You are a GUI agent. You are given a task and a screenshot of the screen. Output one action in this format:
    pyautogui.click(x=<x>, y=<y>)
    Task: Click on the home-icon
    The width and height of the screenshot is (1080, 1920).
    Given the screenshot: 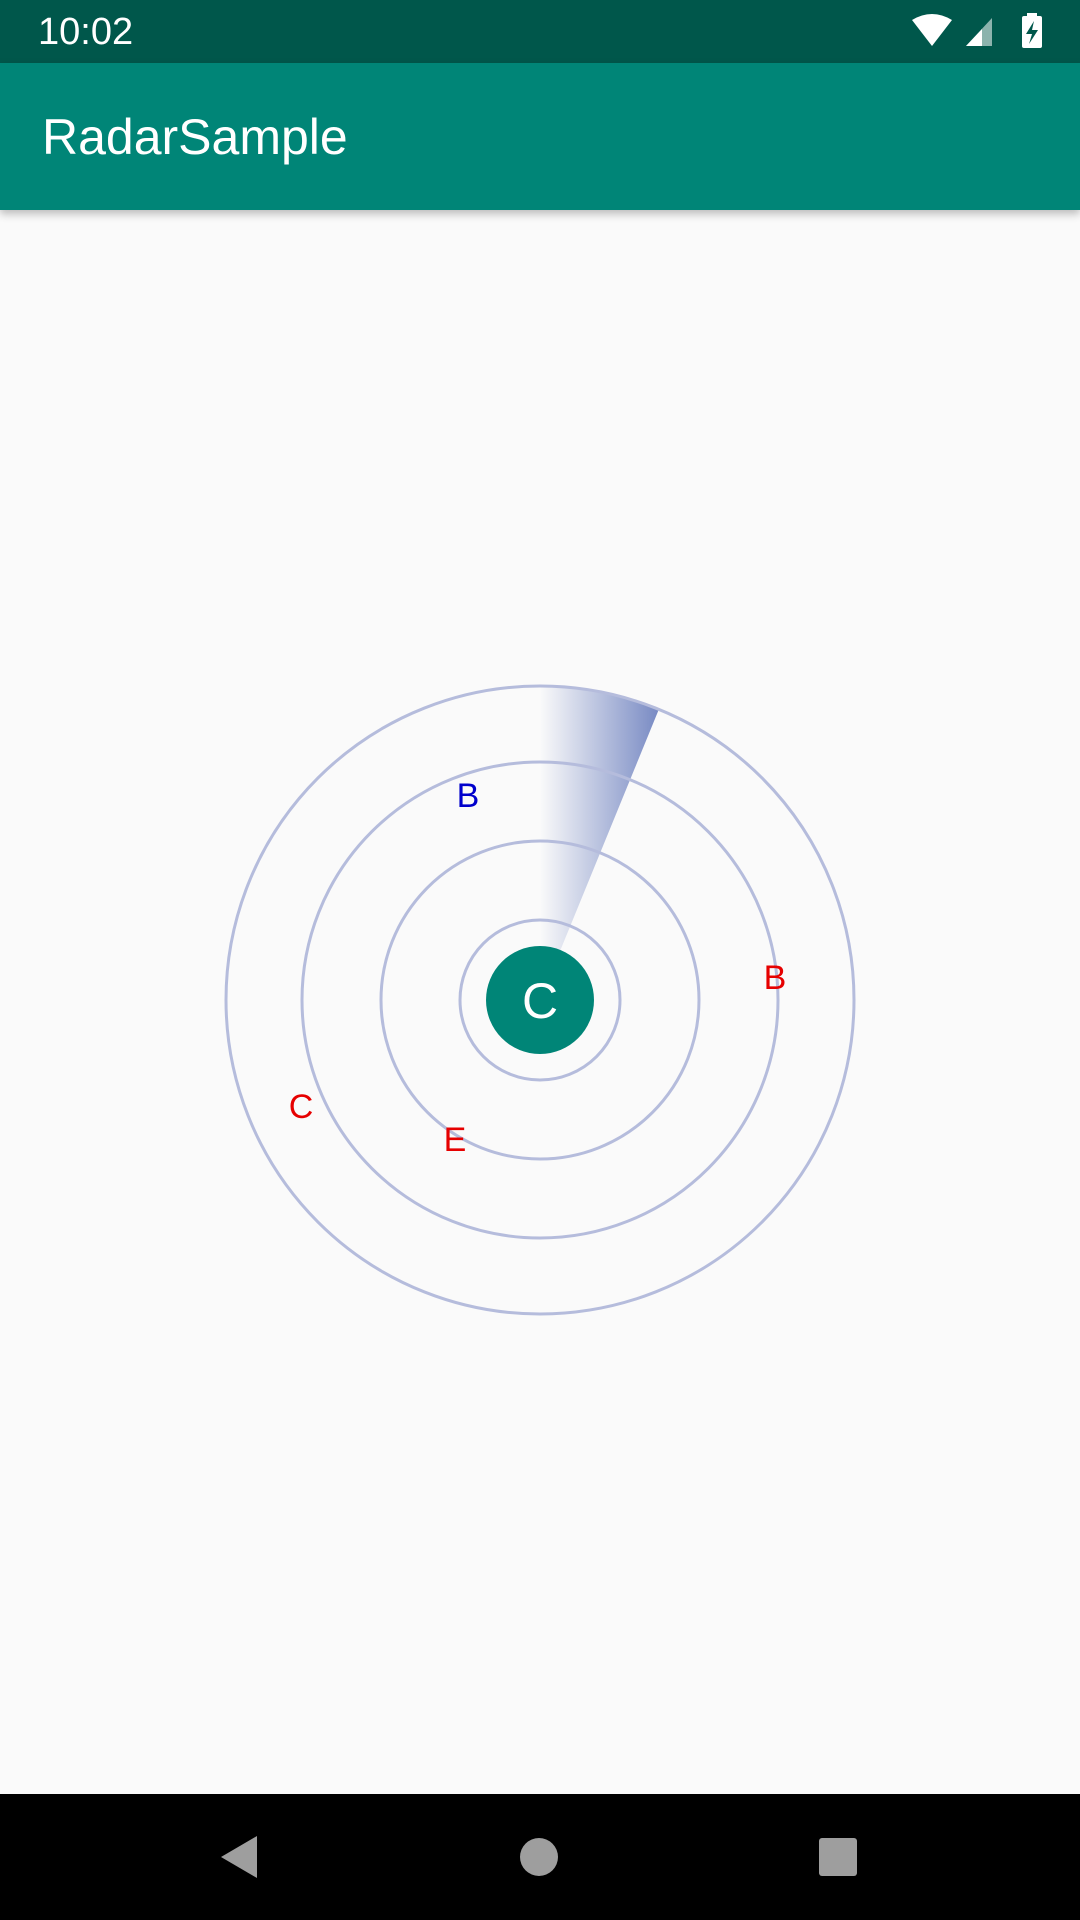 What is the action you would take?
    pyautogui.click(x=539, y=1857)
    